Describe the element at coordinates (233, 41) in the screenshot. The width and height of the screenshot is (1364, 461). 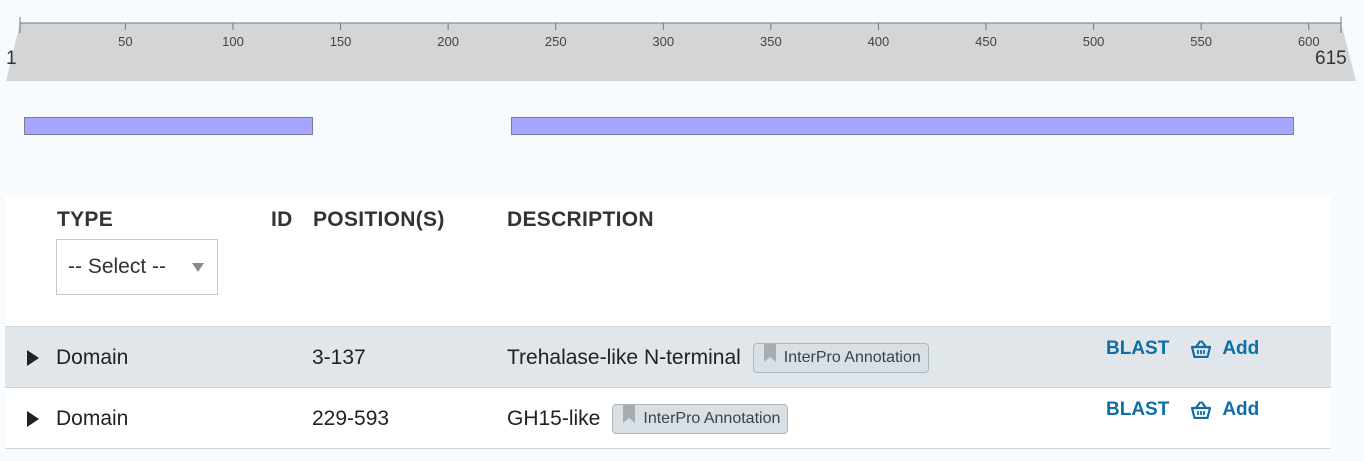
I see `ruler-tick-label: 100` at that location.